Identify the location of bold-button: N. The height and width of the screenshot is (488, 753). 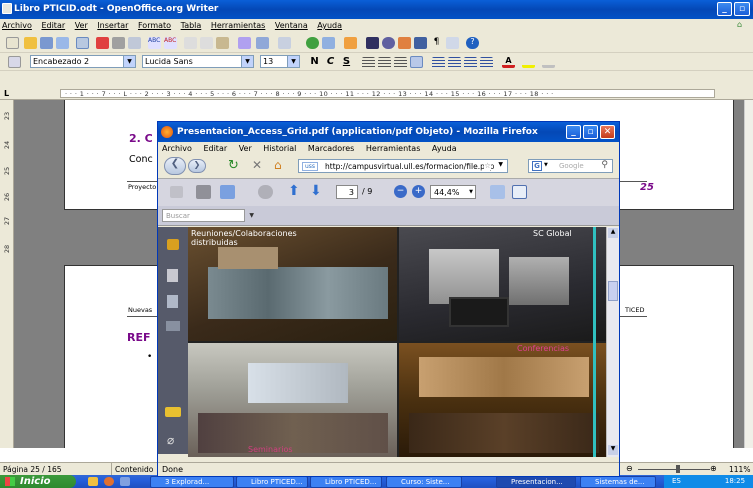
(314, 62).